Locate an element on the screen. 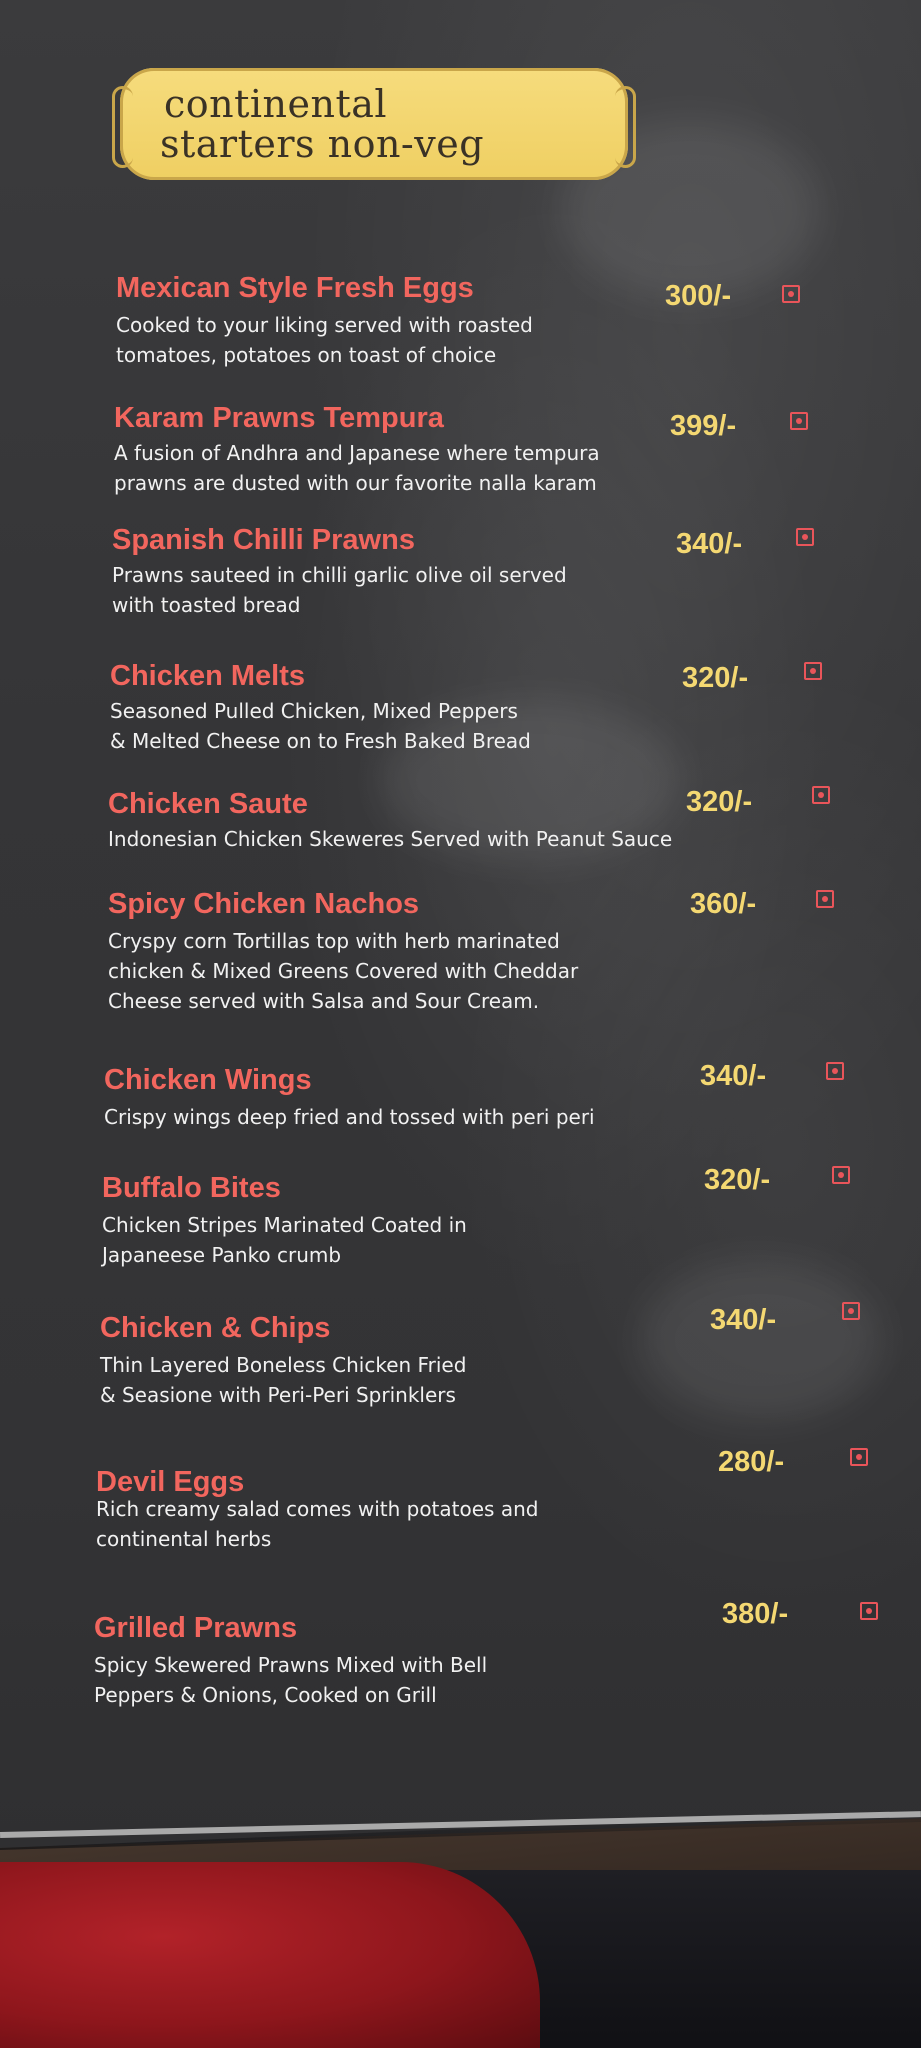 Image resolution: width=921 pixels, height=2048 pixels. item-name: Spanish Chilli Prawns is located at coordinates (263, 540).